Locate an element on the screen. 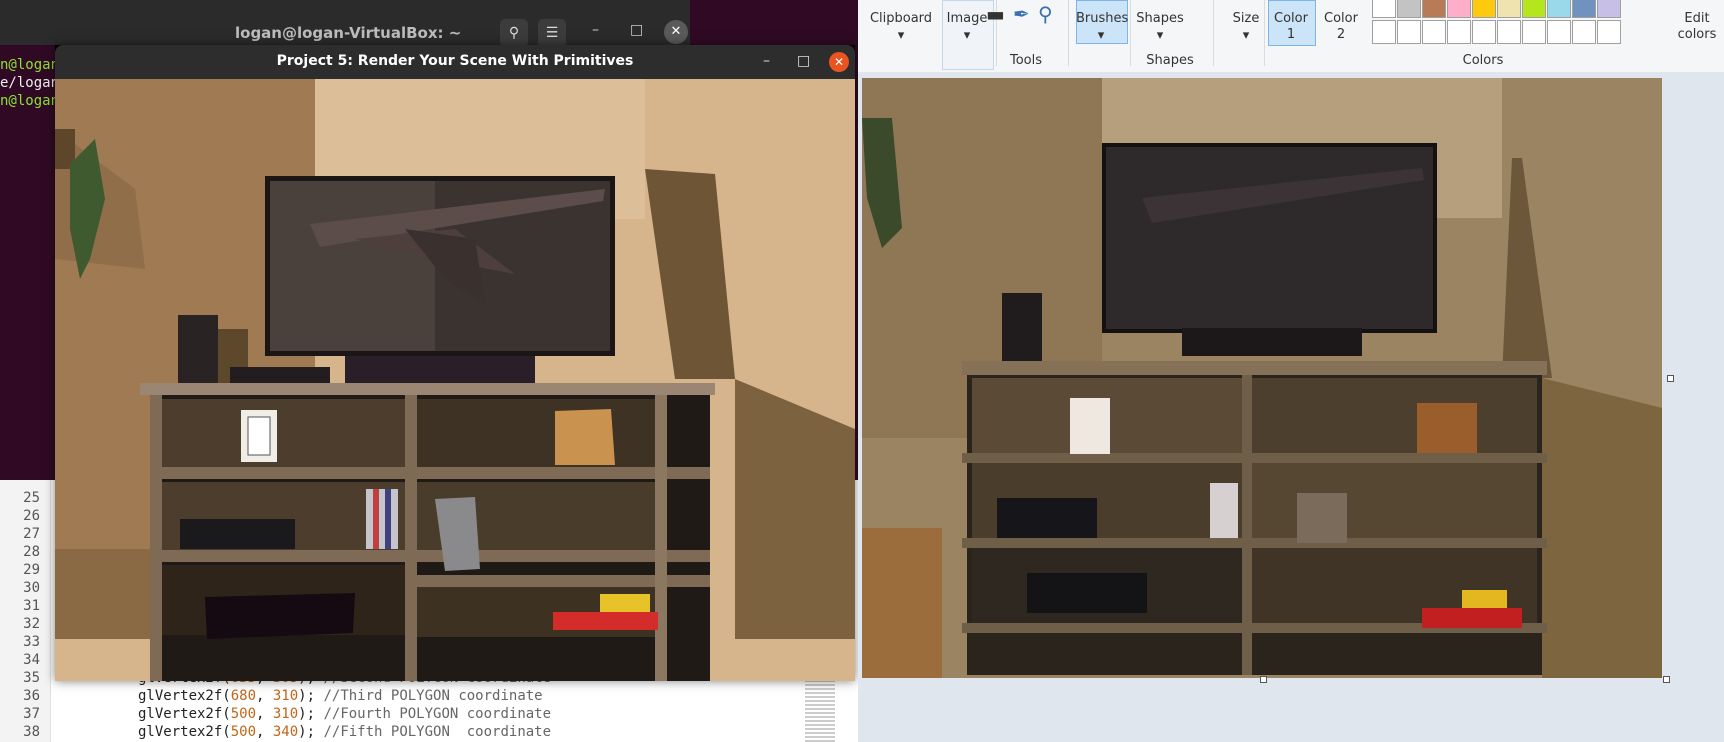 The height and width of the screenshot is (742, 1724). color-picker-icon: ✒ is located at coordinates (1021, 14).